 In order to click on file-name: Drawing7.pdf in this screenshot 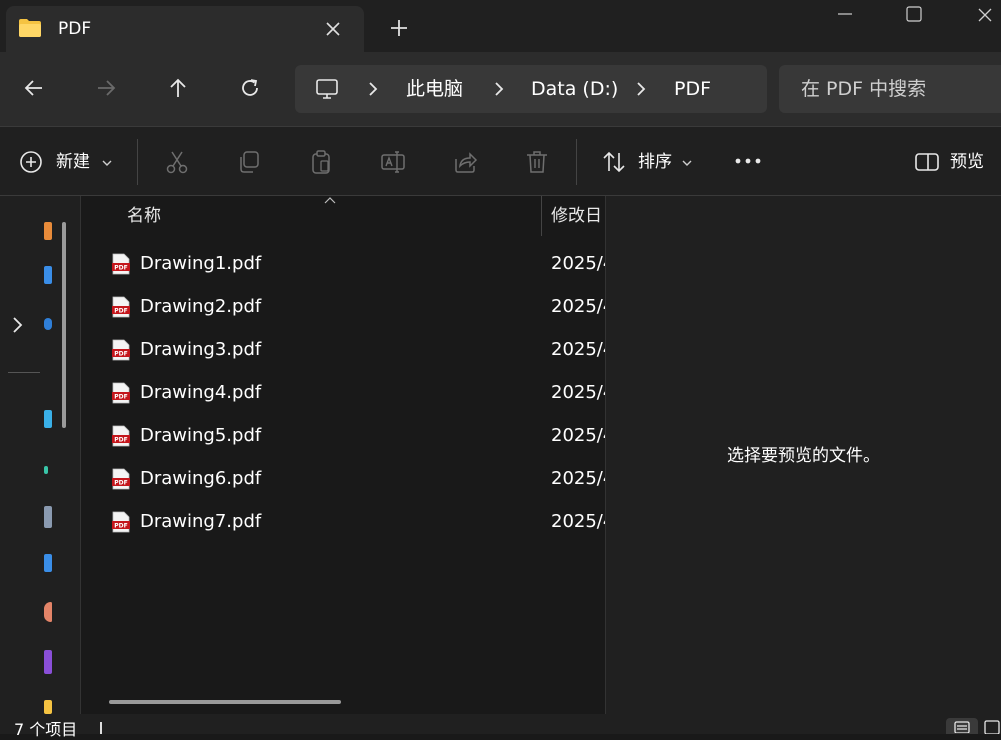, I will do `click(201, 521)`.